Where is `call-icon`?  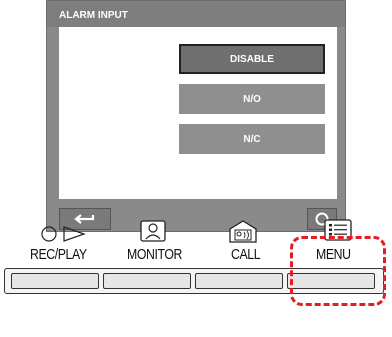
call-icon is located at coordinates (243, 231).